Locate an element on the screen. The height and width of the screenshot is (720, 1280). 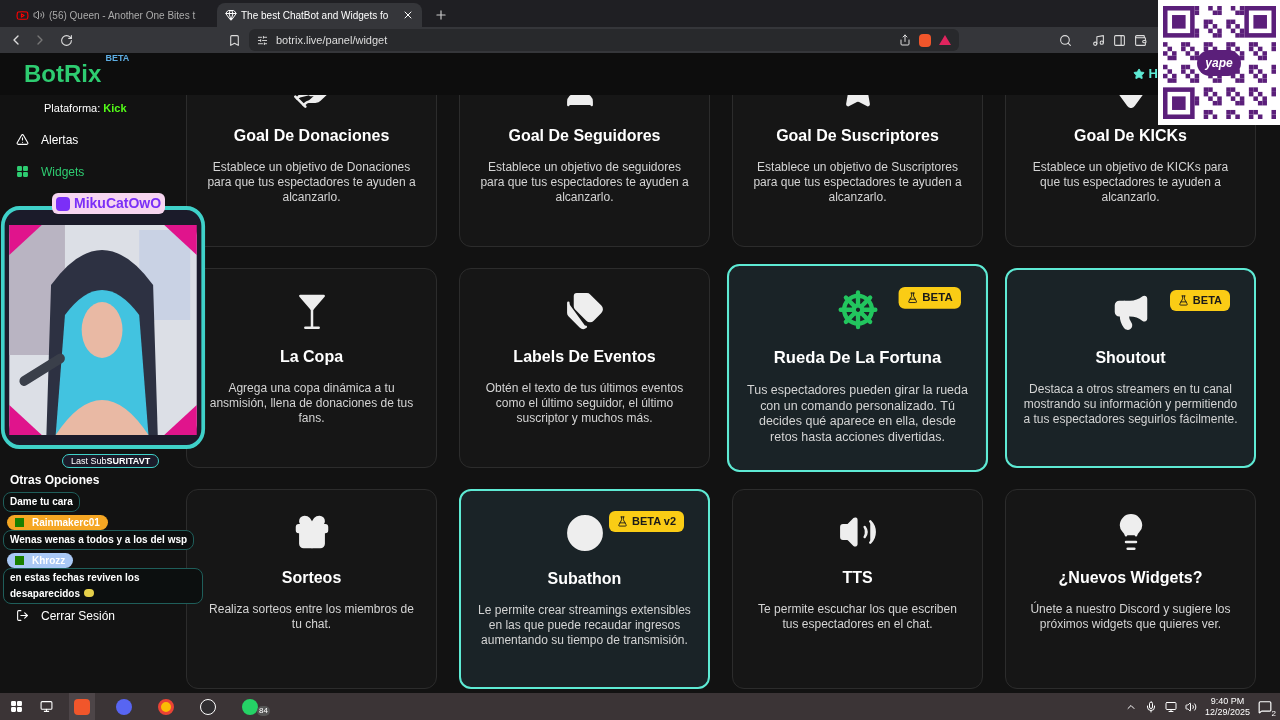
card-description: Establece un objetivo de seguidores para que tus espectadores te ayuden a alcanzarlo. is located at coordinates (584, 182).